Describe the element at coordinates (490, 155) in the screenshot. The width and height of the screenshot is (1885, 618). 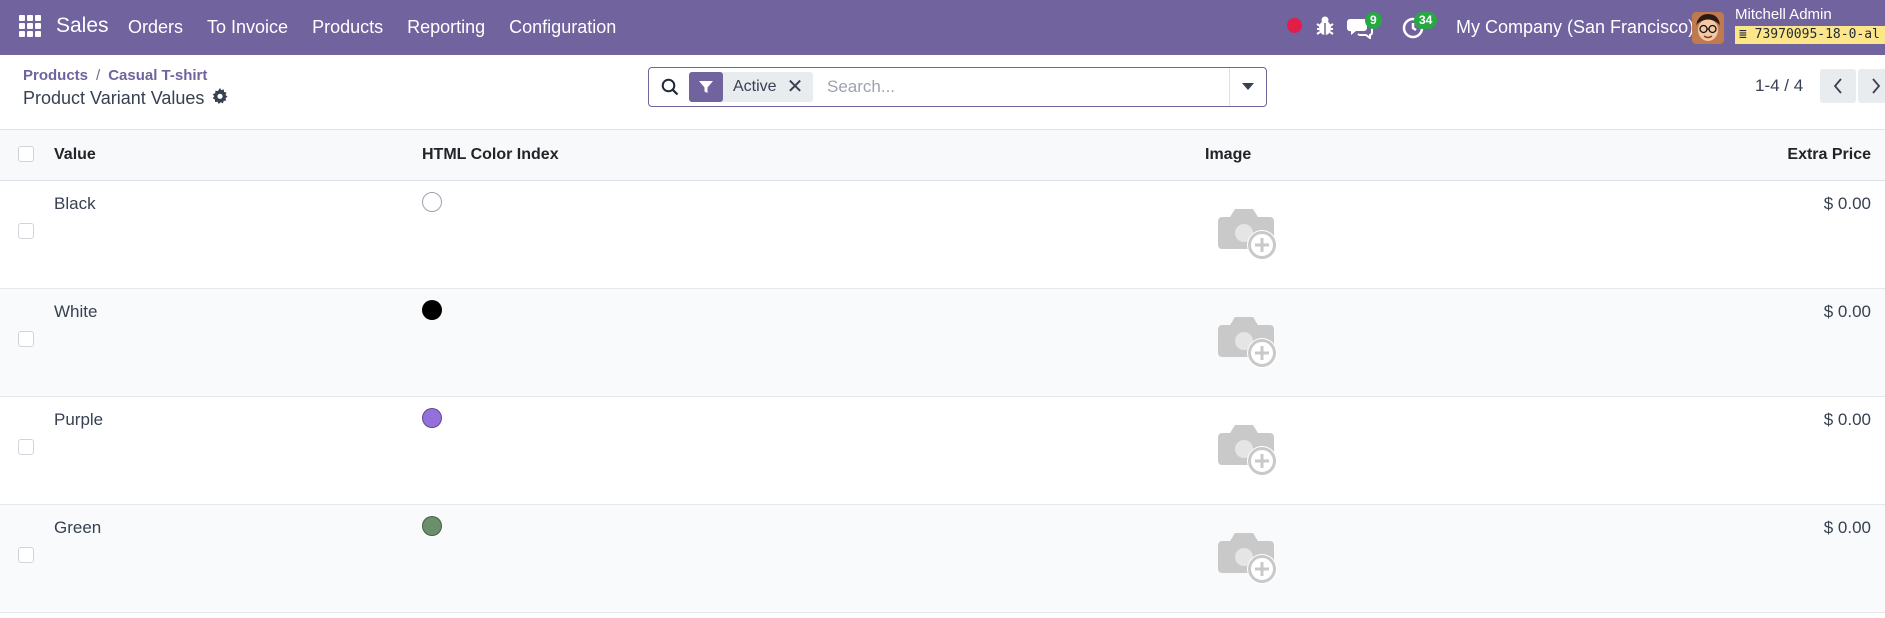
I see `column-header-color: HTML Color Index` at that location.